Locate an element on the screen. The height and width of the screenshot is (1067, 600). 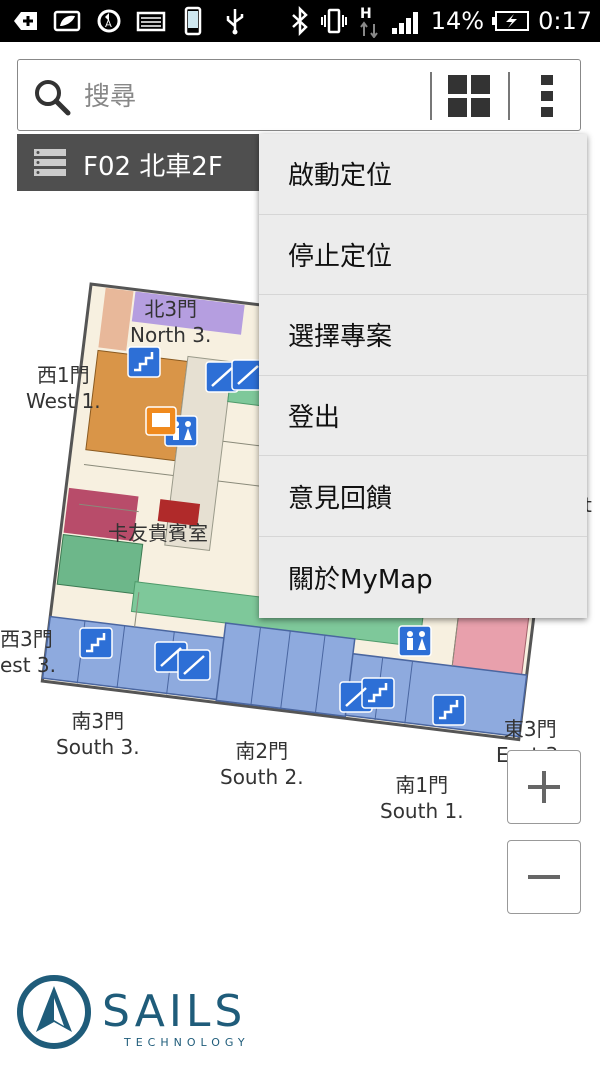
add-box-icon is located at coordinates (25, 21).